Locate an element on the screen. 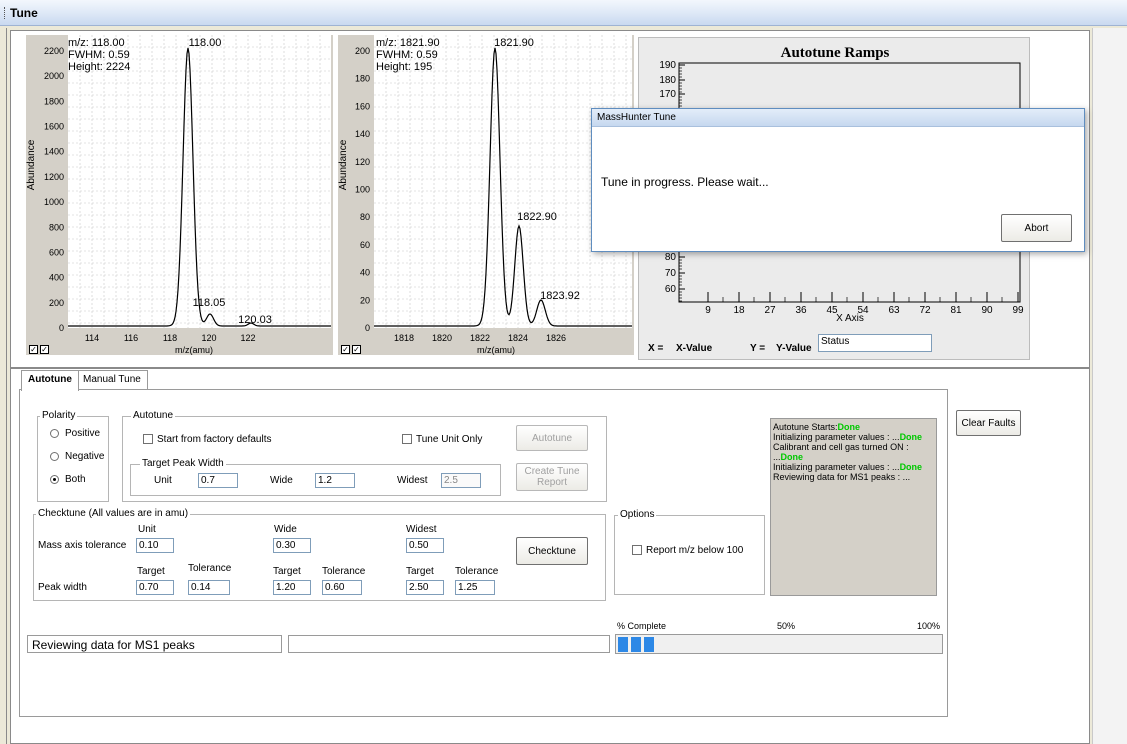 Image resolution: width=1127 pixels, height=744 pixels. start-factory-label: Start from factory defaults is located at coordinates (214, 439).